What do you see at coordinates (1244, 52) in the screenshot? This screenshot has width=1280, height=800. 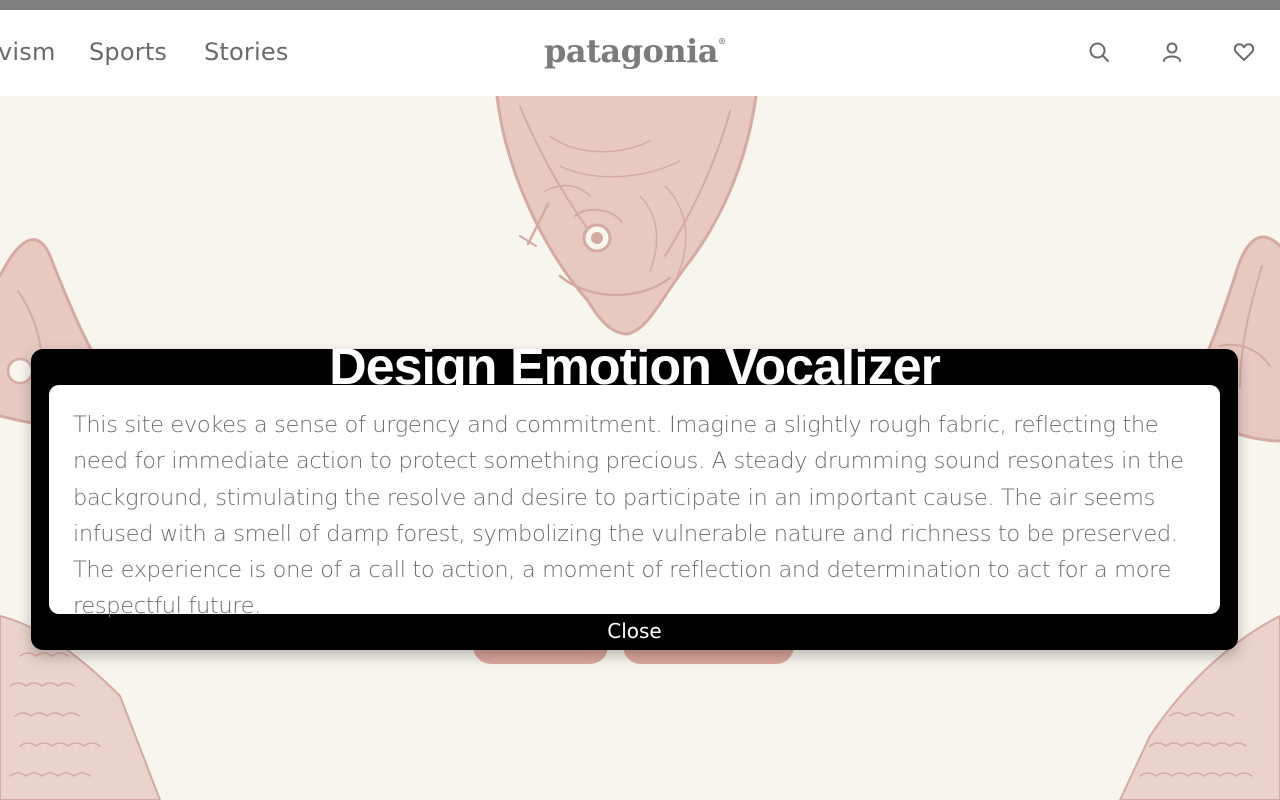 I see `wishlist-heart-icon` at bounding box center [1244, 52].